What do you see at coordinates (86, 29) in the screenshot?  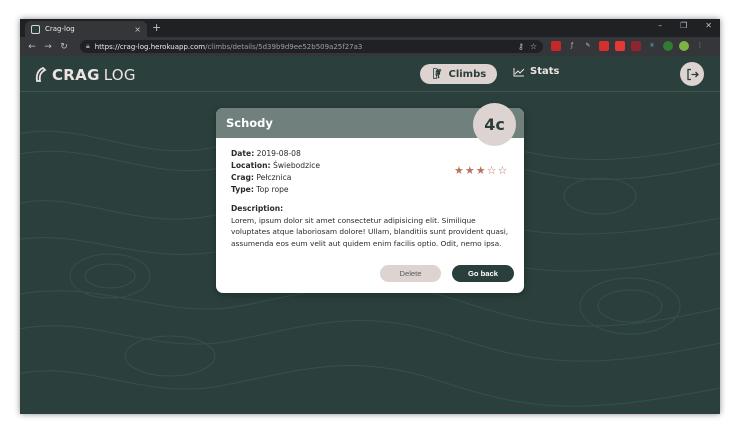 I see `browser-tab: Crag-log ×` at bounding box center [86, 29].